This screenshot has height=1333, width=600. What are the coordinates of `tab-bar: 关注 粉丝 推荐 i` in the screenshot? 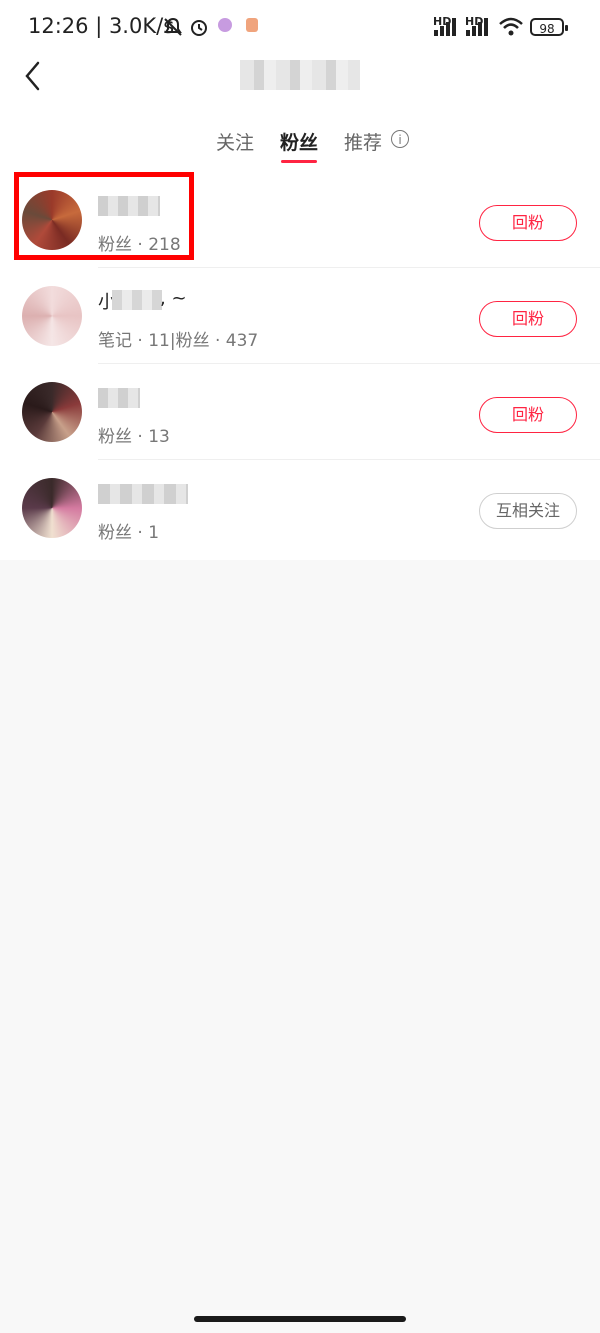 It's located at (300, 144).